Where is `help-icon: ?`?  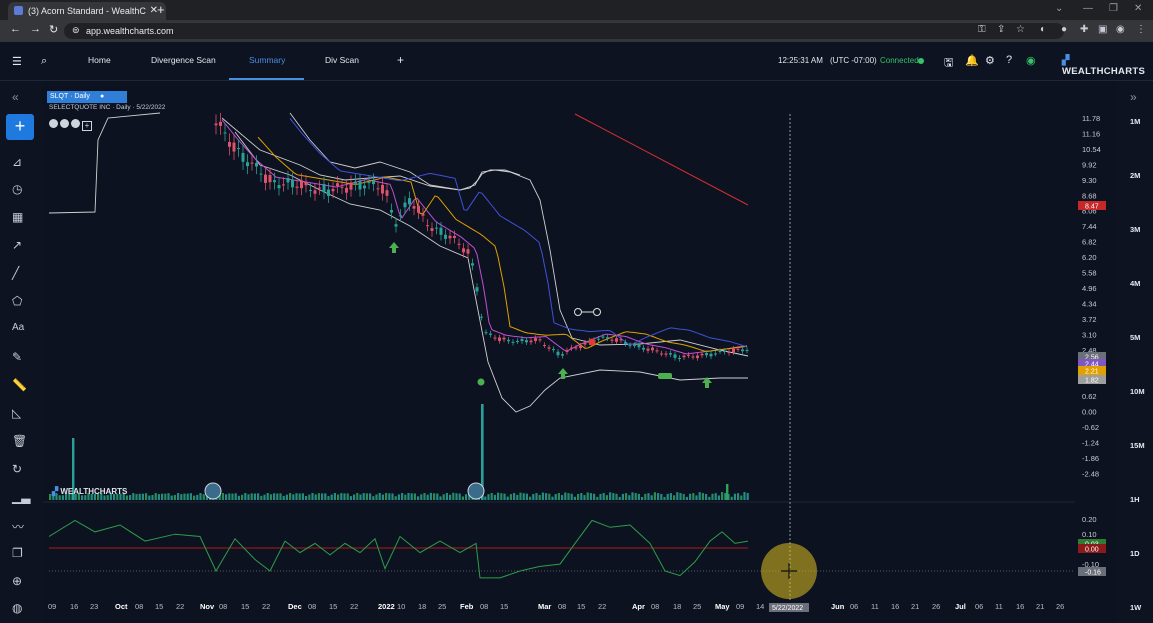 help-icon: ? is located at coordinates (1009, 60).